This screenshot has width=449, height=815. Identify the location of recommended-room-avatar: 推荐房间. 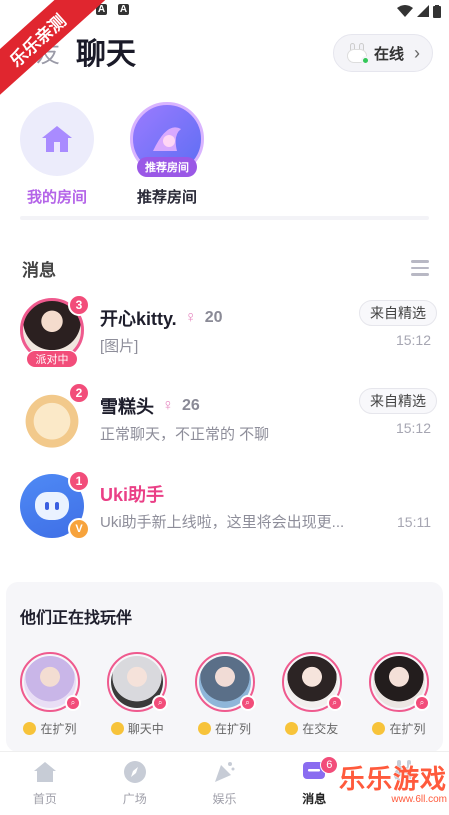
(167, 139).